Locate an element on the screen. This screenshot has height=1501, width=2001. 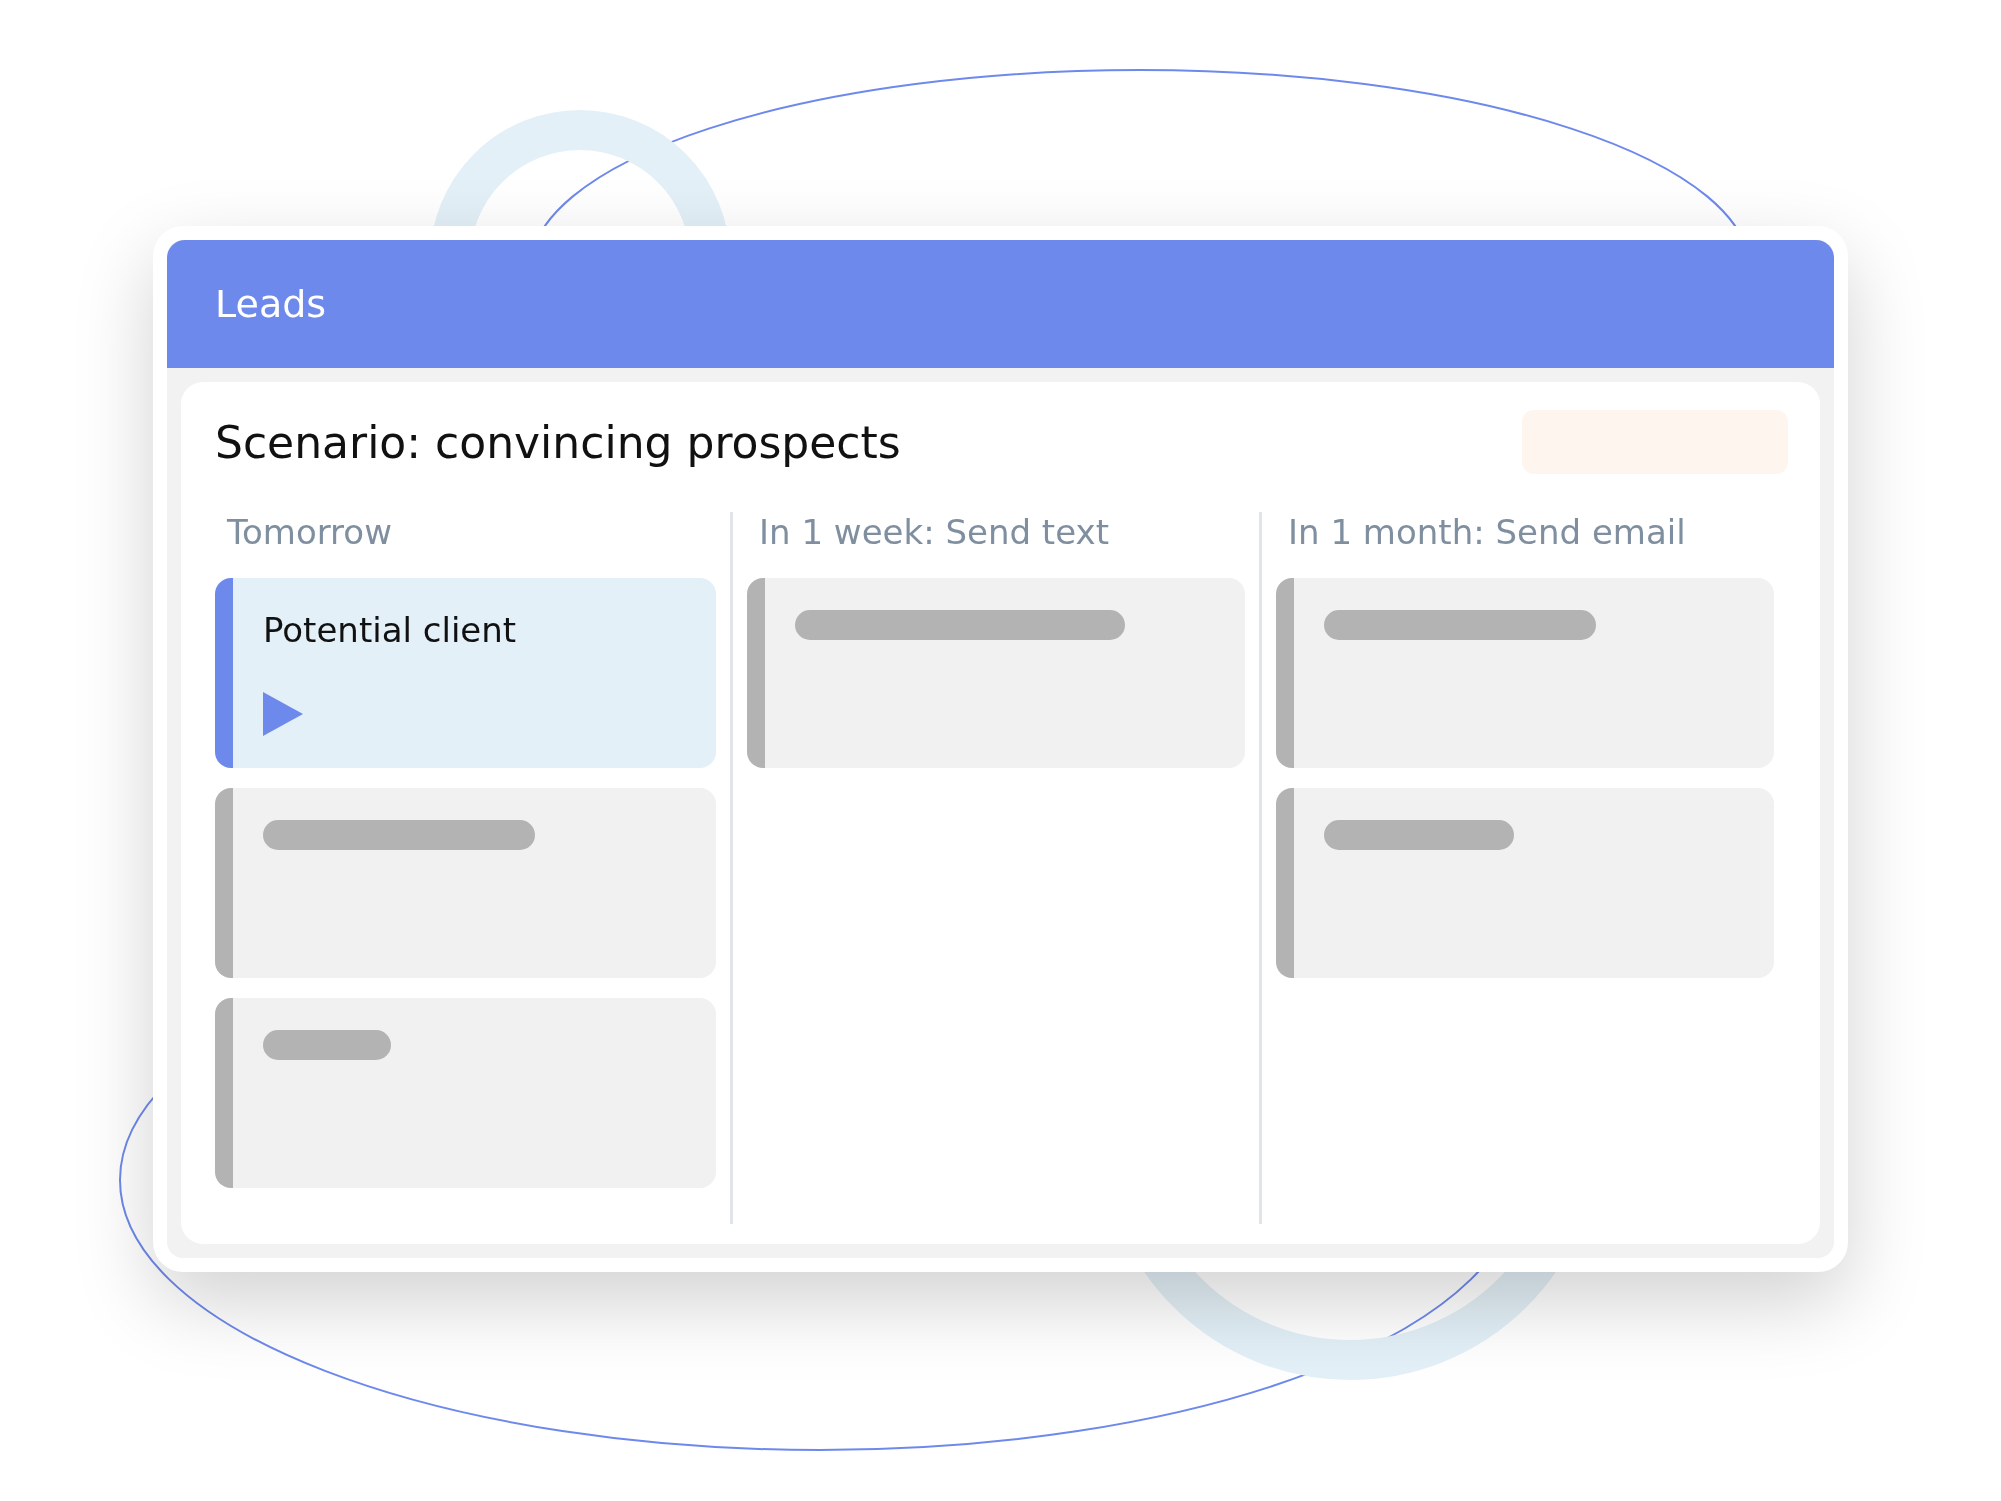
window-title: Leads is located at coordinates (271, 304).